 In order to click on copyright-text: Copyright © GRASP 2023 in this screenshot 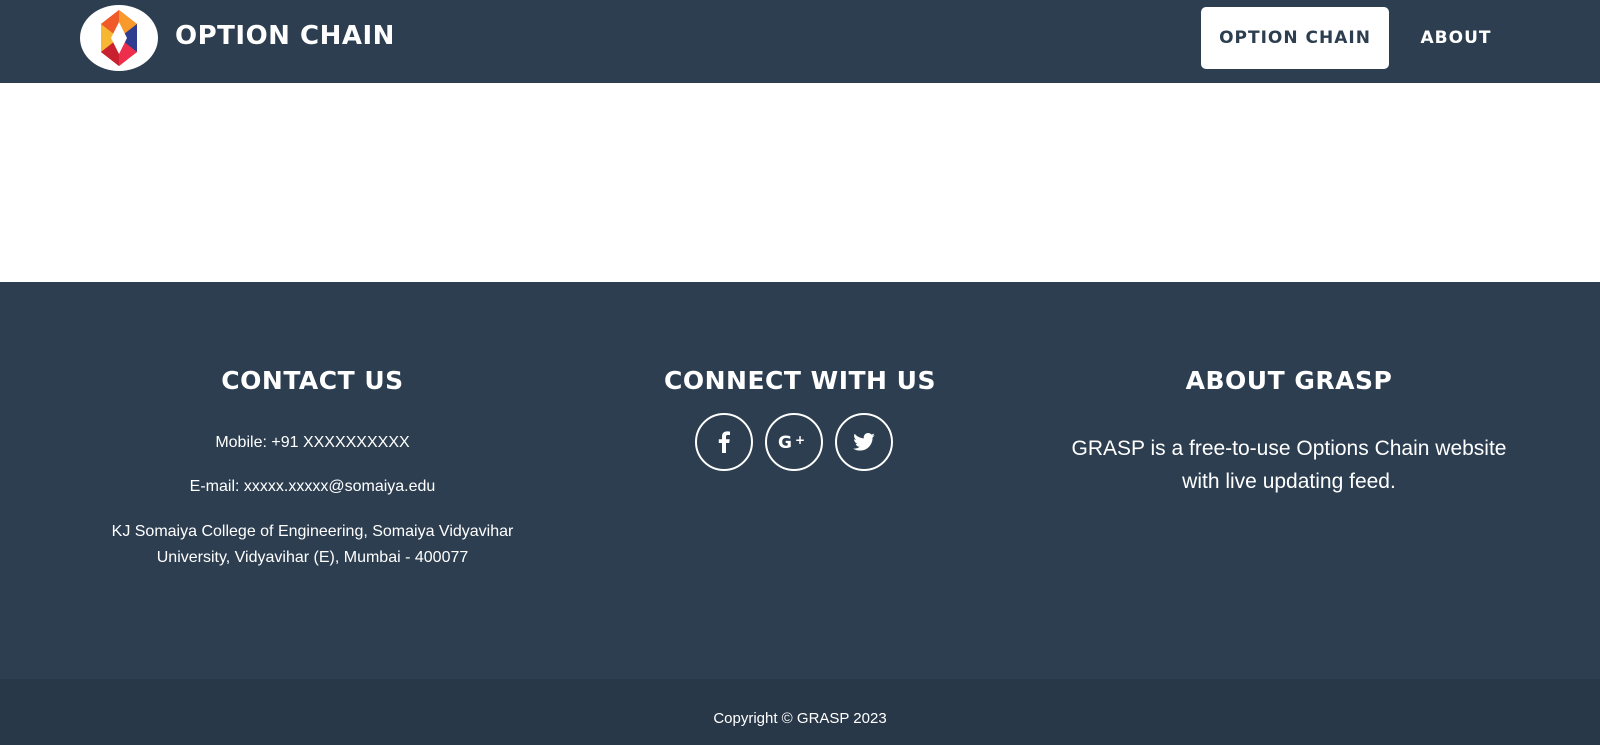, I will do `click(800, 718)`.